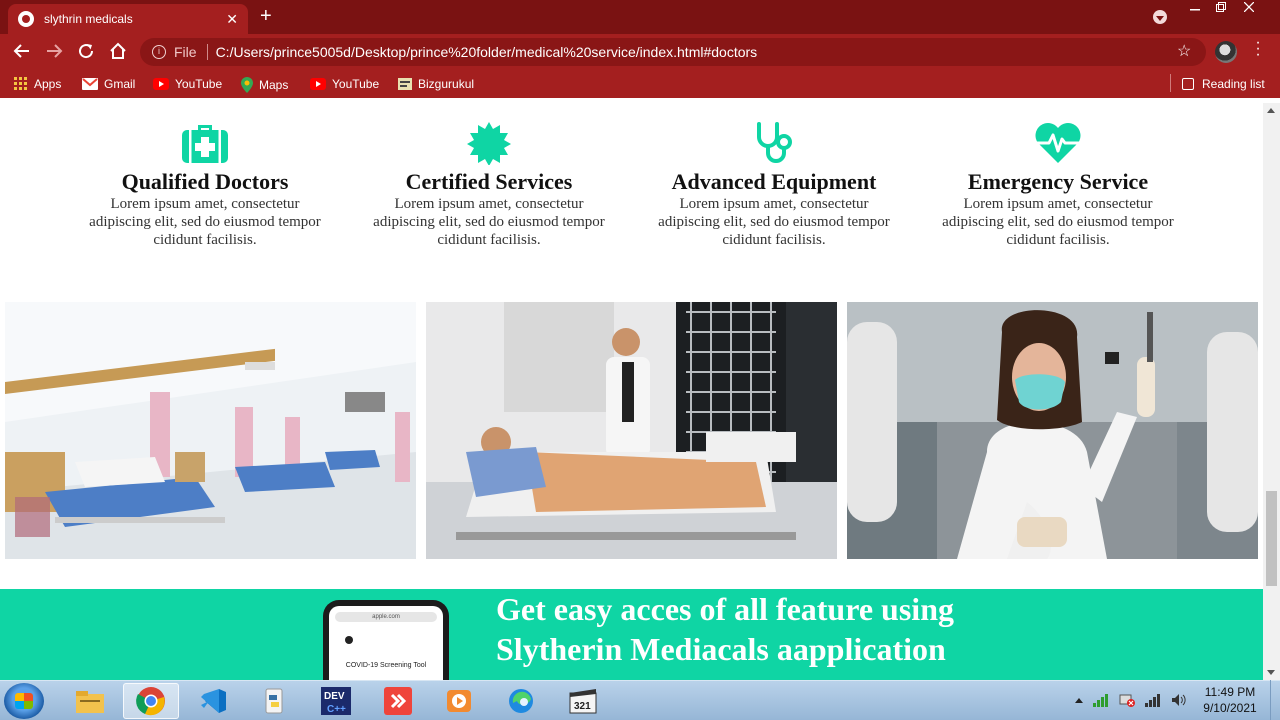 The image size is (1280, 720). What do you see at coordinates (1233, 84) in the screenshot?
I see `reading-list-label: Reading list` at bounding box center [1233, 84].